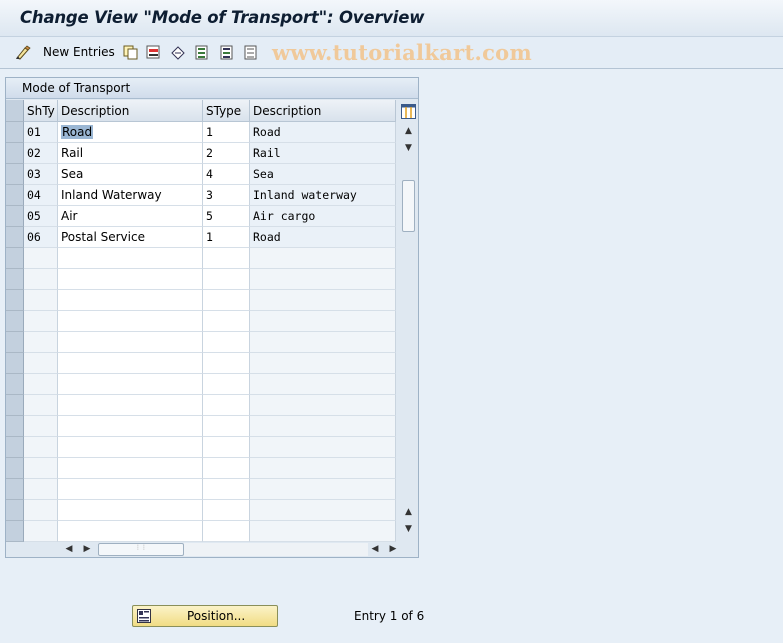 This screenshot has width=783, height=643. I want to click on cell-description: Rail, so click(130, 153).